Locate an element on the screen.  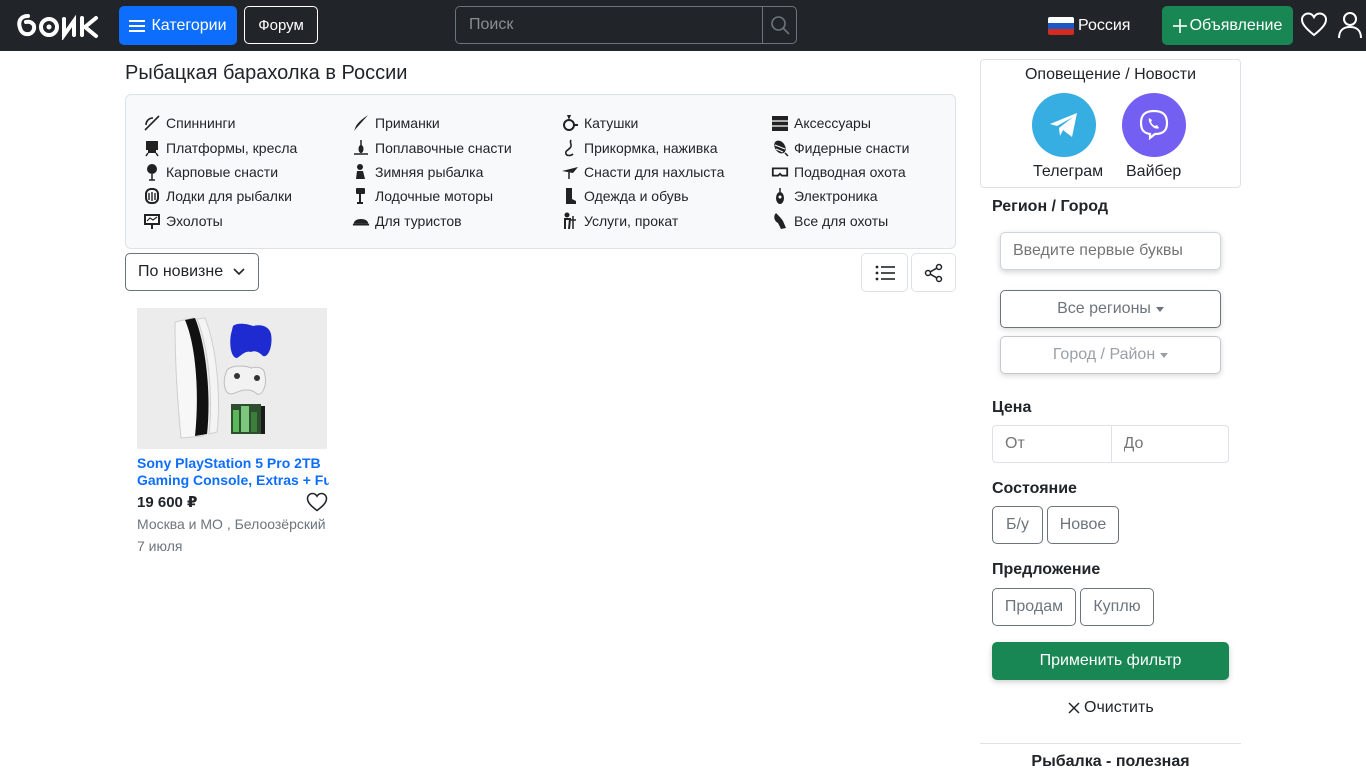
float-icon is located at coordinates (361, 148).